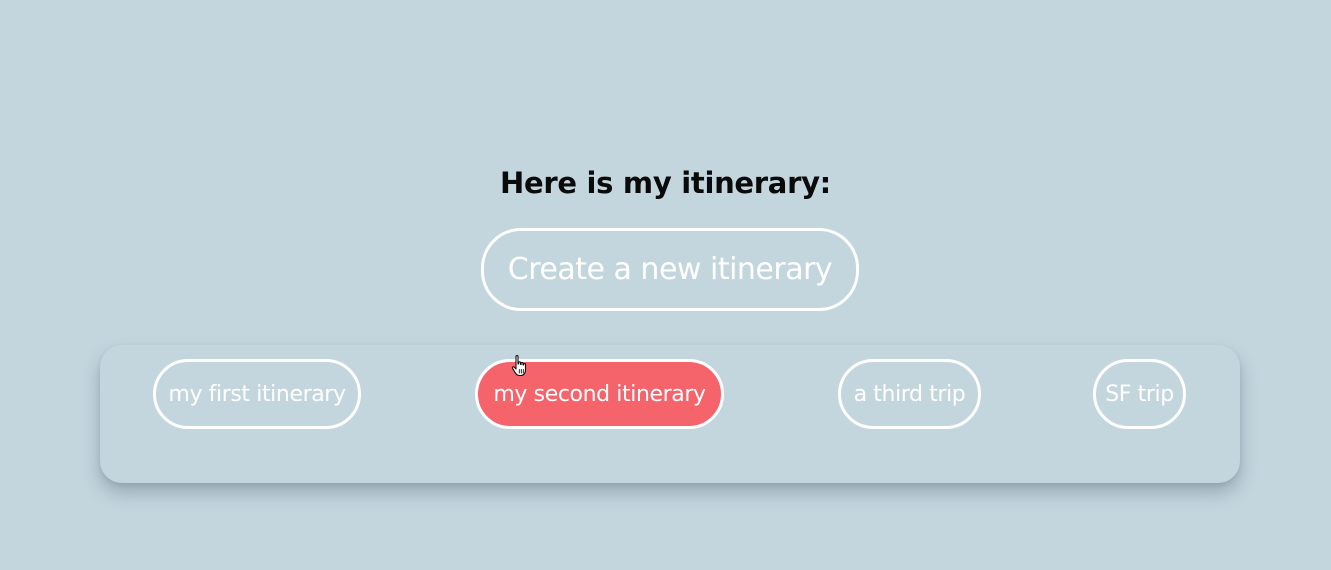  I want to click on itinerary-item-first: my first itinerary, so click(257, 394).